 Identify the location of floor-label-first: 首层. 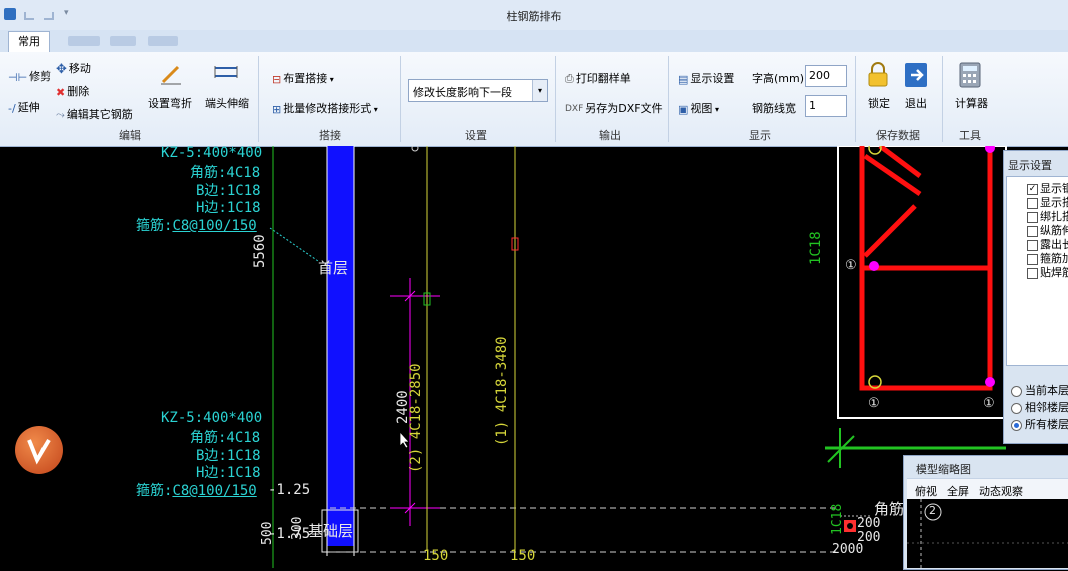
(333, 268).